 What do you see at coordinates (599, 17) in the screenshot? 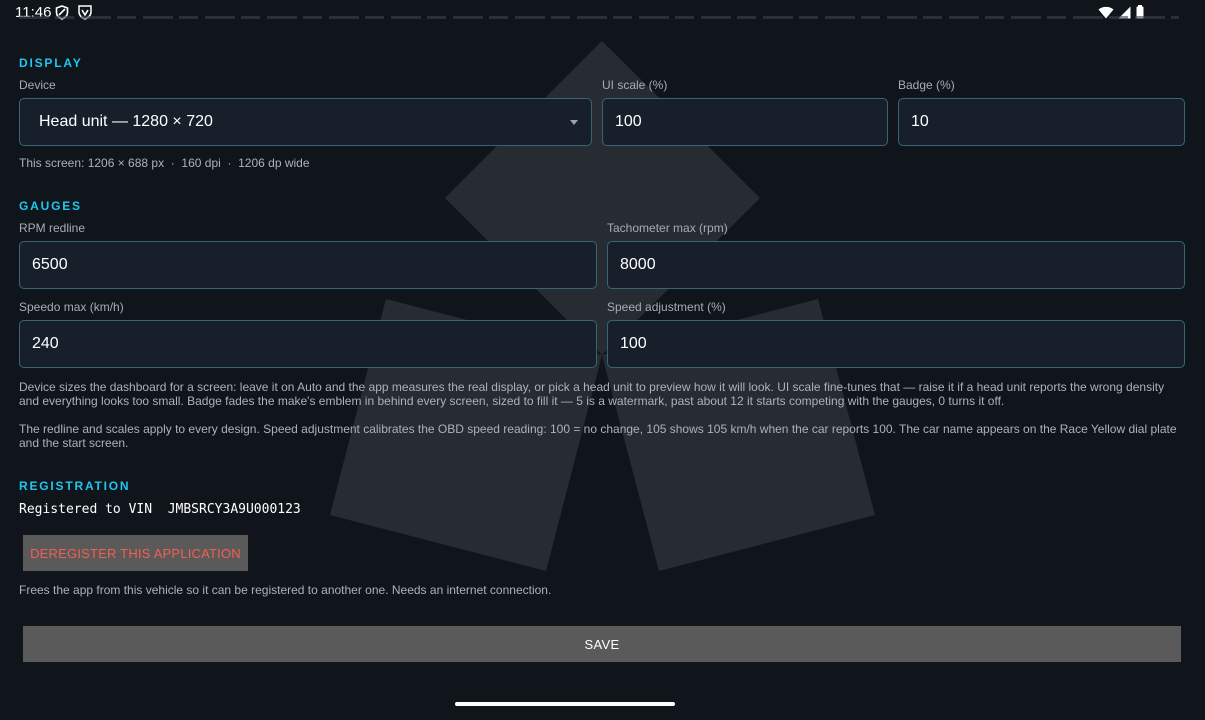
I see `scrolled-off-text` at bounding box center [599, 17].